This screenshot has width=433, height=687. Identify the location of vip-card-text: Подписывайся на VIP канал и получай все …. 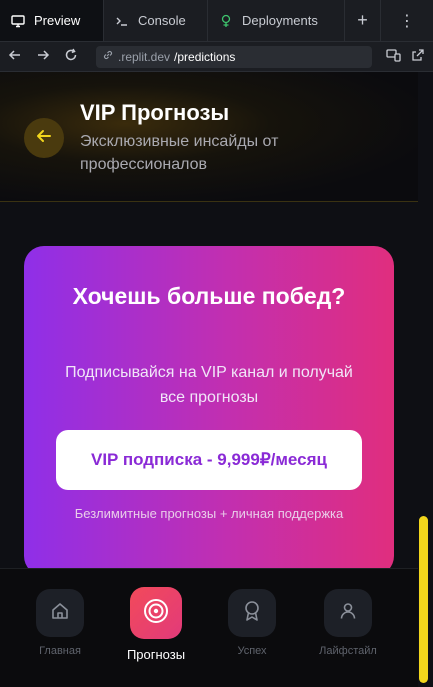
(209, 385).